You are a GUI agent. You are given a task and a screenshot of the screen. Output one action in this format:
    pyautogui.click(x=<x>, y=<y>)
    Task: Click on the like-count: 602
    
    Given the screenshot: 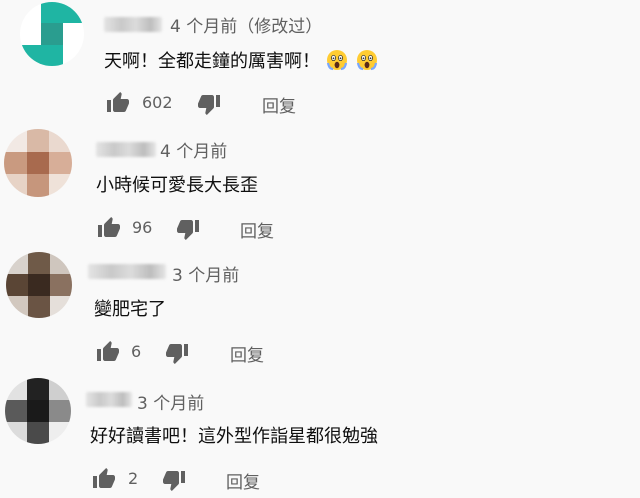 What is the action you would take?
    pyautogui.click(x=157, y=102)
    